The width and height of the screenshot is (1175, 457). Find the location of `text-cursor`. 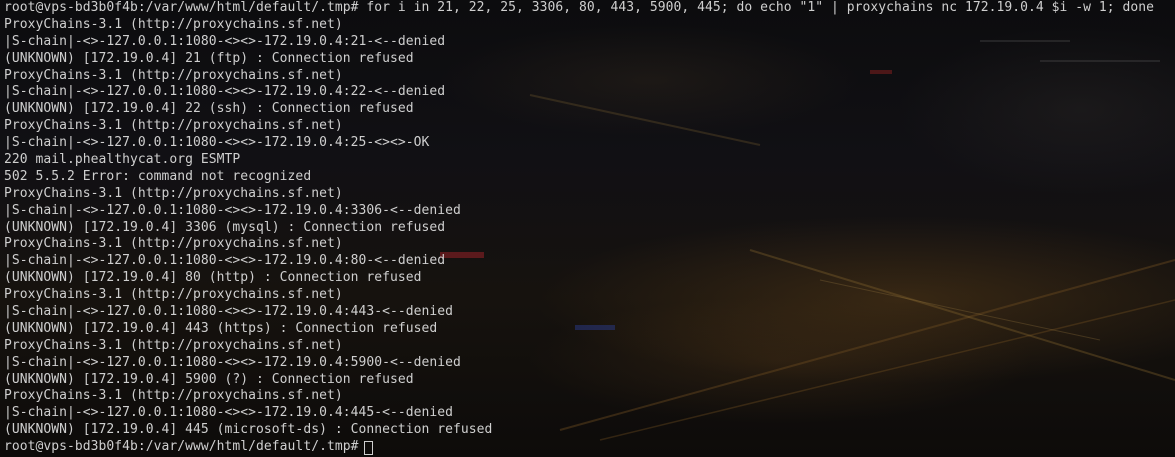

text-cursor is located at coordinates (369, 447).